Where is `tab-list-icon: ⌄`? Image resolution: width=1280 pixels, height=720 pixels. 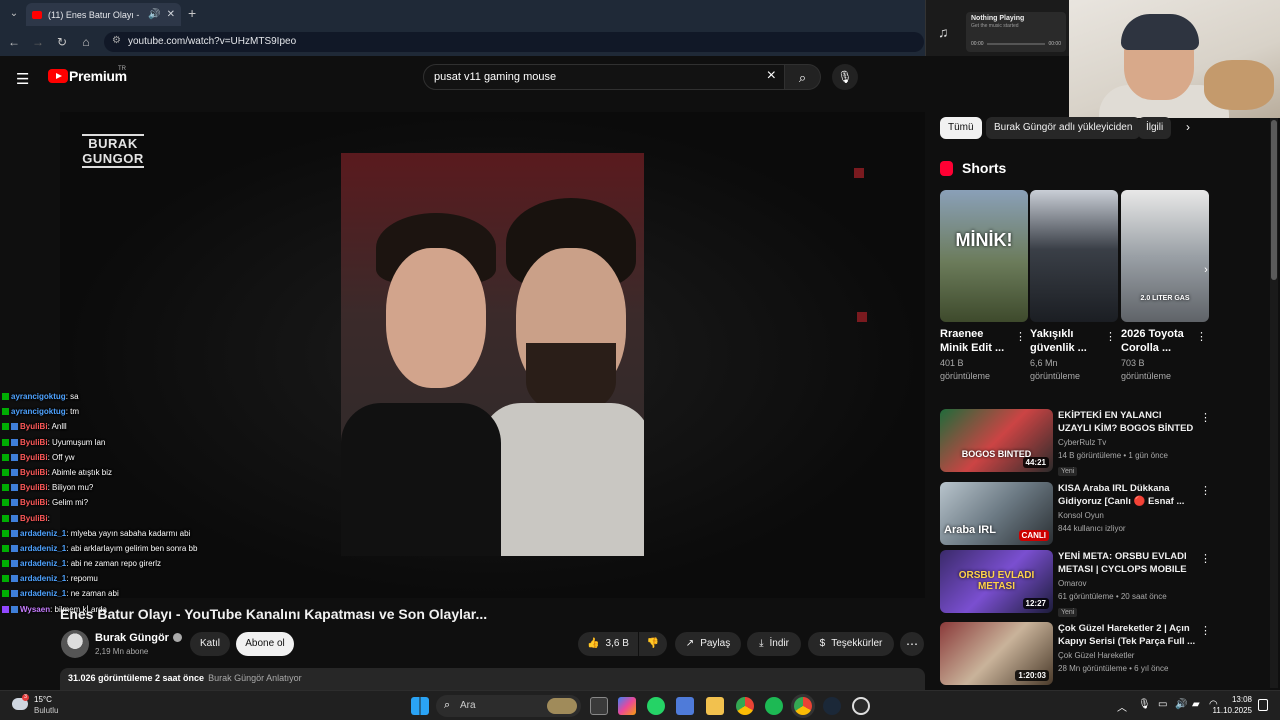 tab-list-icon: ⌄ is located at coordinates (14, 14).